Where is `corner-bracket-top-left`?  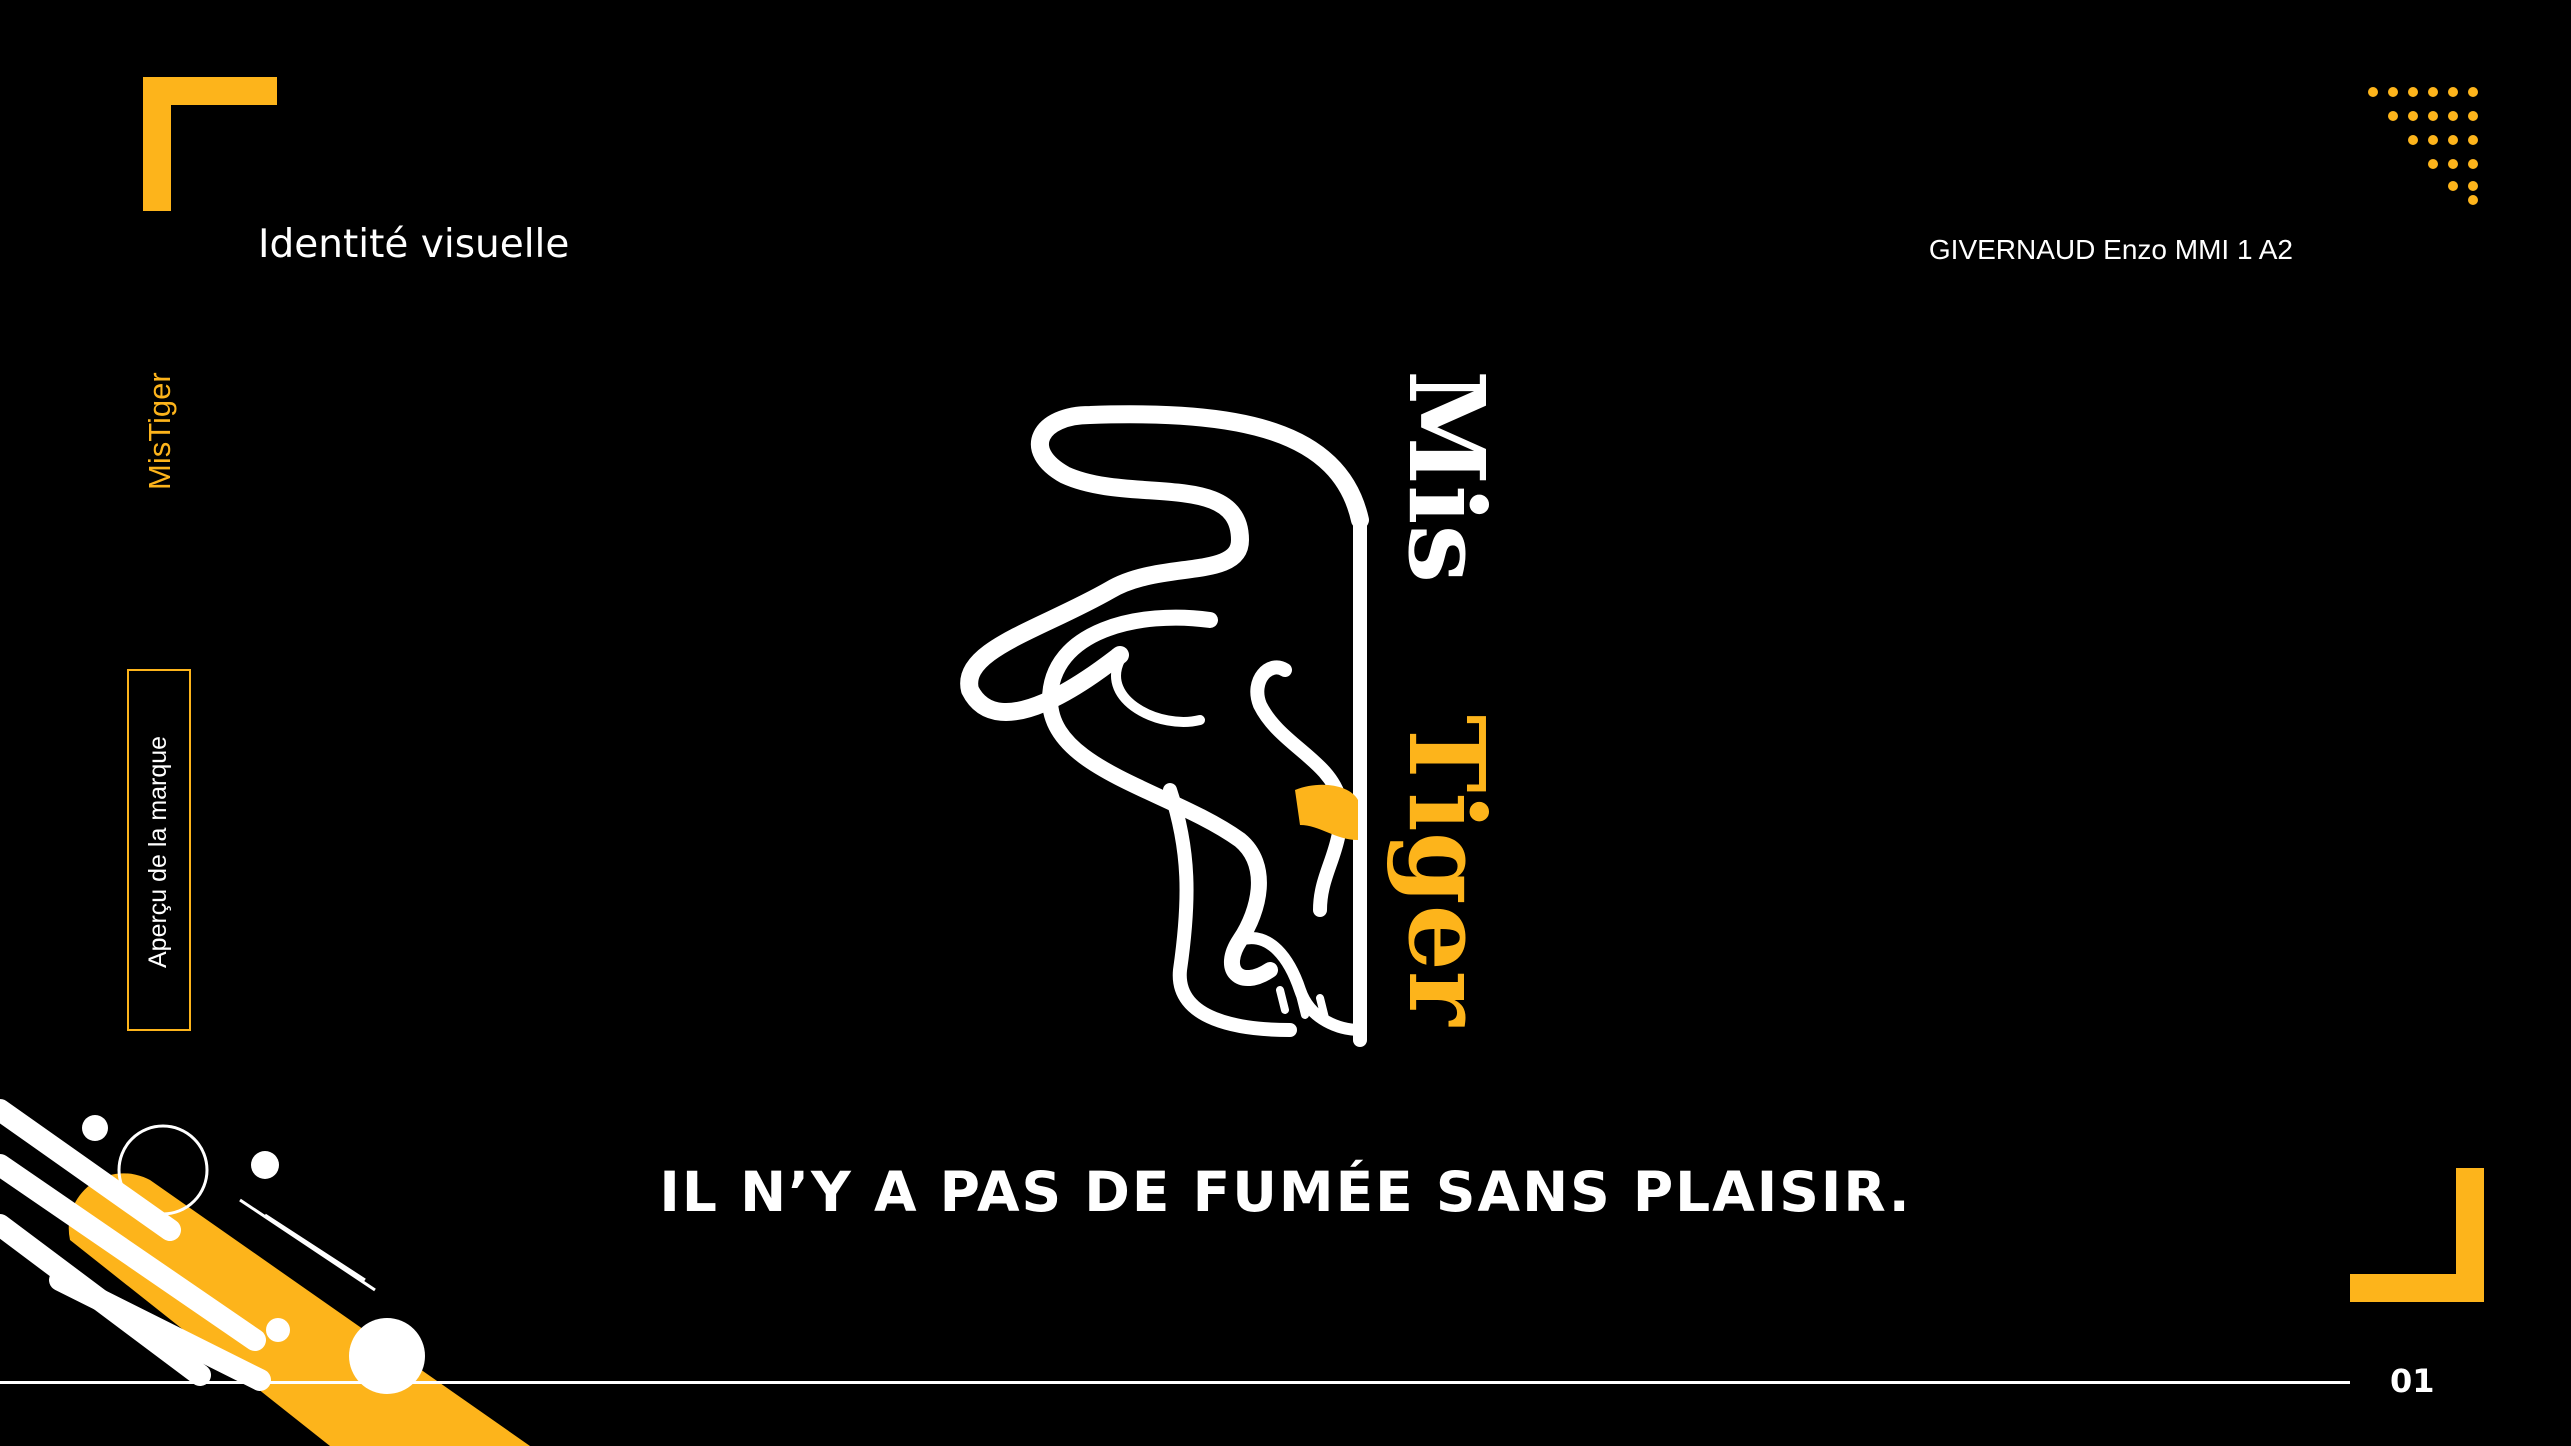 corner-bracket-top-left is located at coordinates (210, 144).